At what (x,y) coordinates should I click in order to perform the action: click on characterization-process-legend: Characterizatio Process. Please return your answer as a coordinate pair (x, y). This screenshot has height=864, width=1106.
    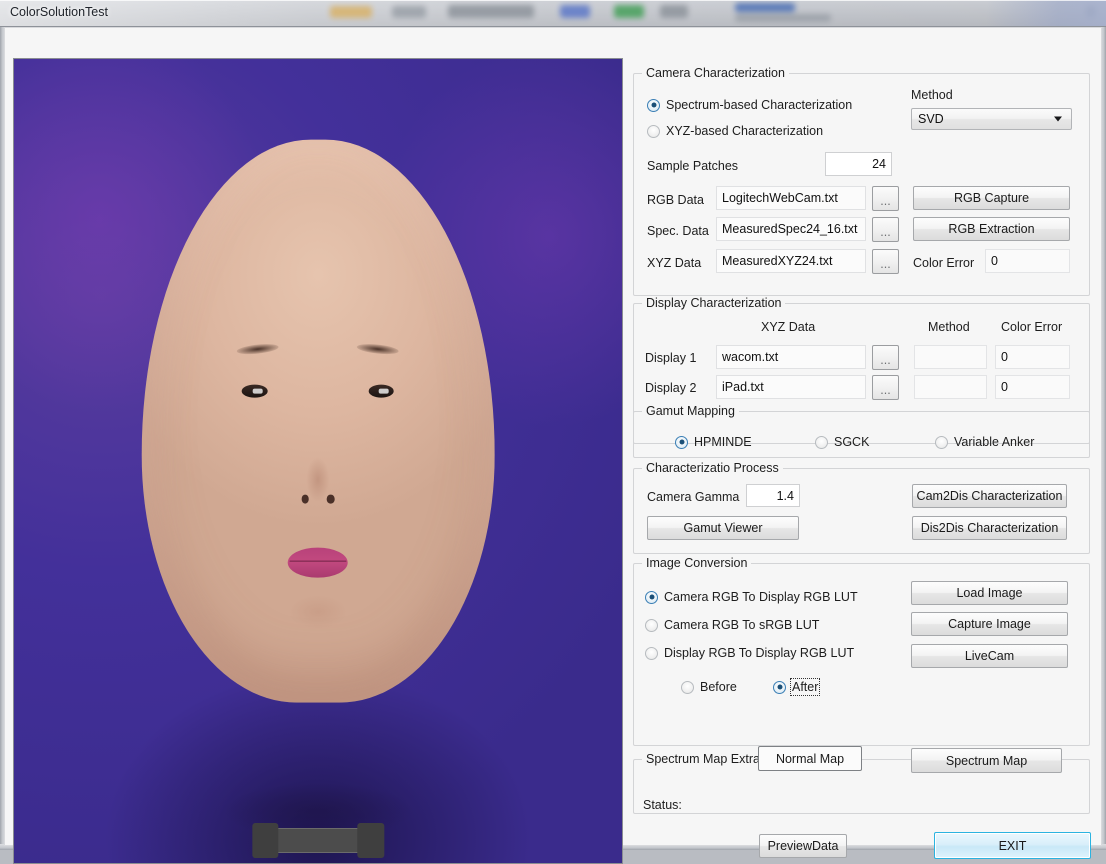
    Looking at the image, I should click on (712, 468).